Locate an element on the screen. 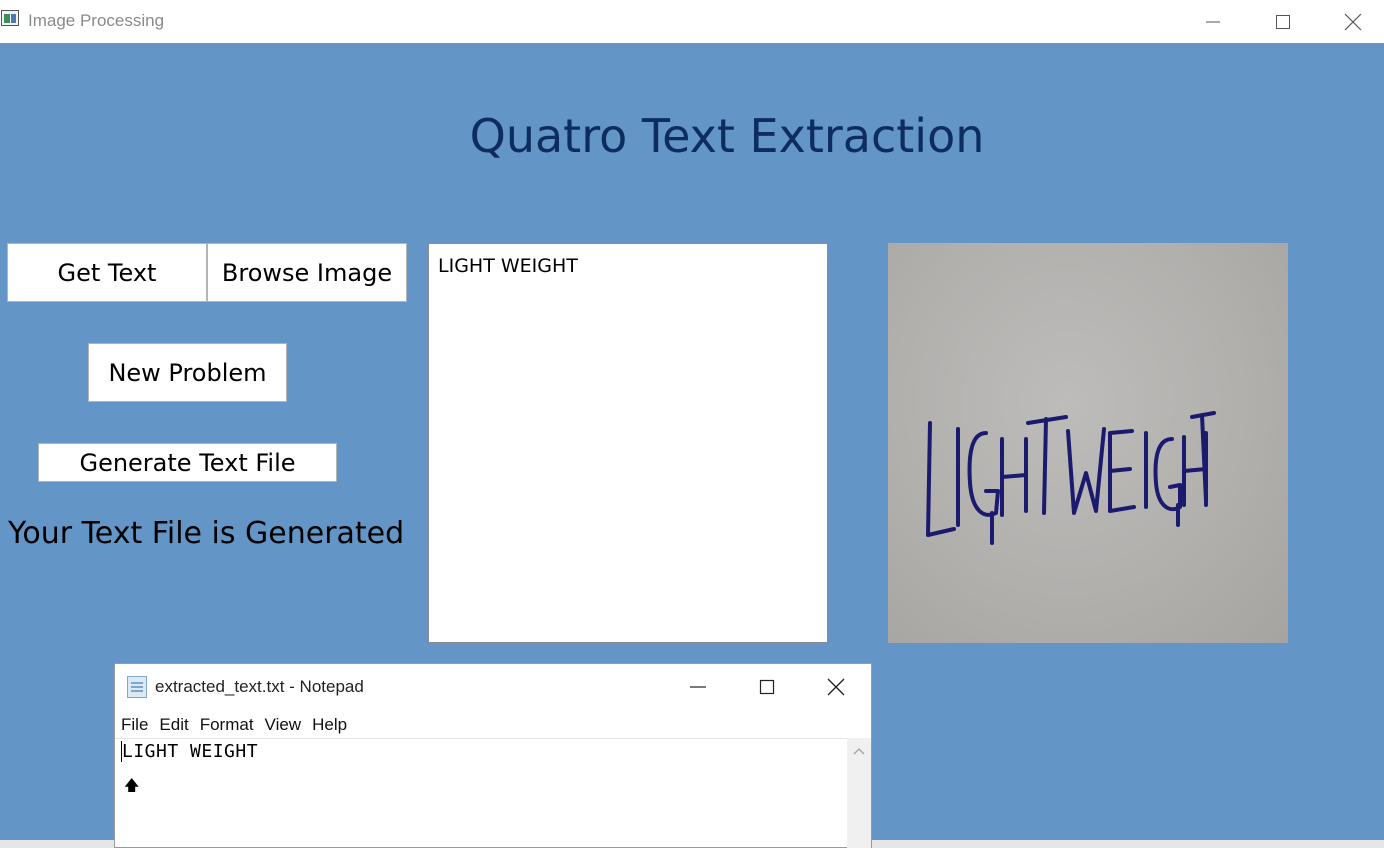  notepad-editor: LIGHT WEIGHT 🡅 is located at coordinates (481, 793).